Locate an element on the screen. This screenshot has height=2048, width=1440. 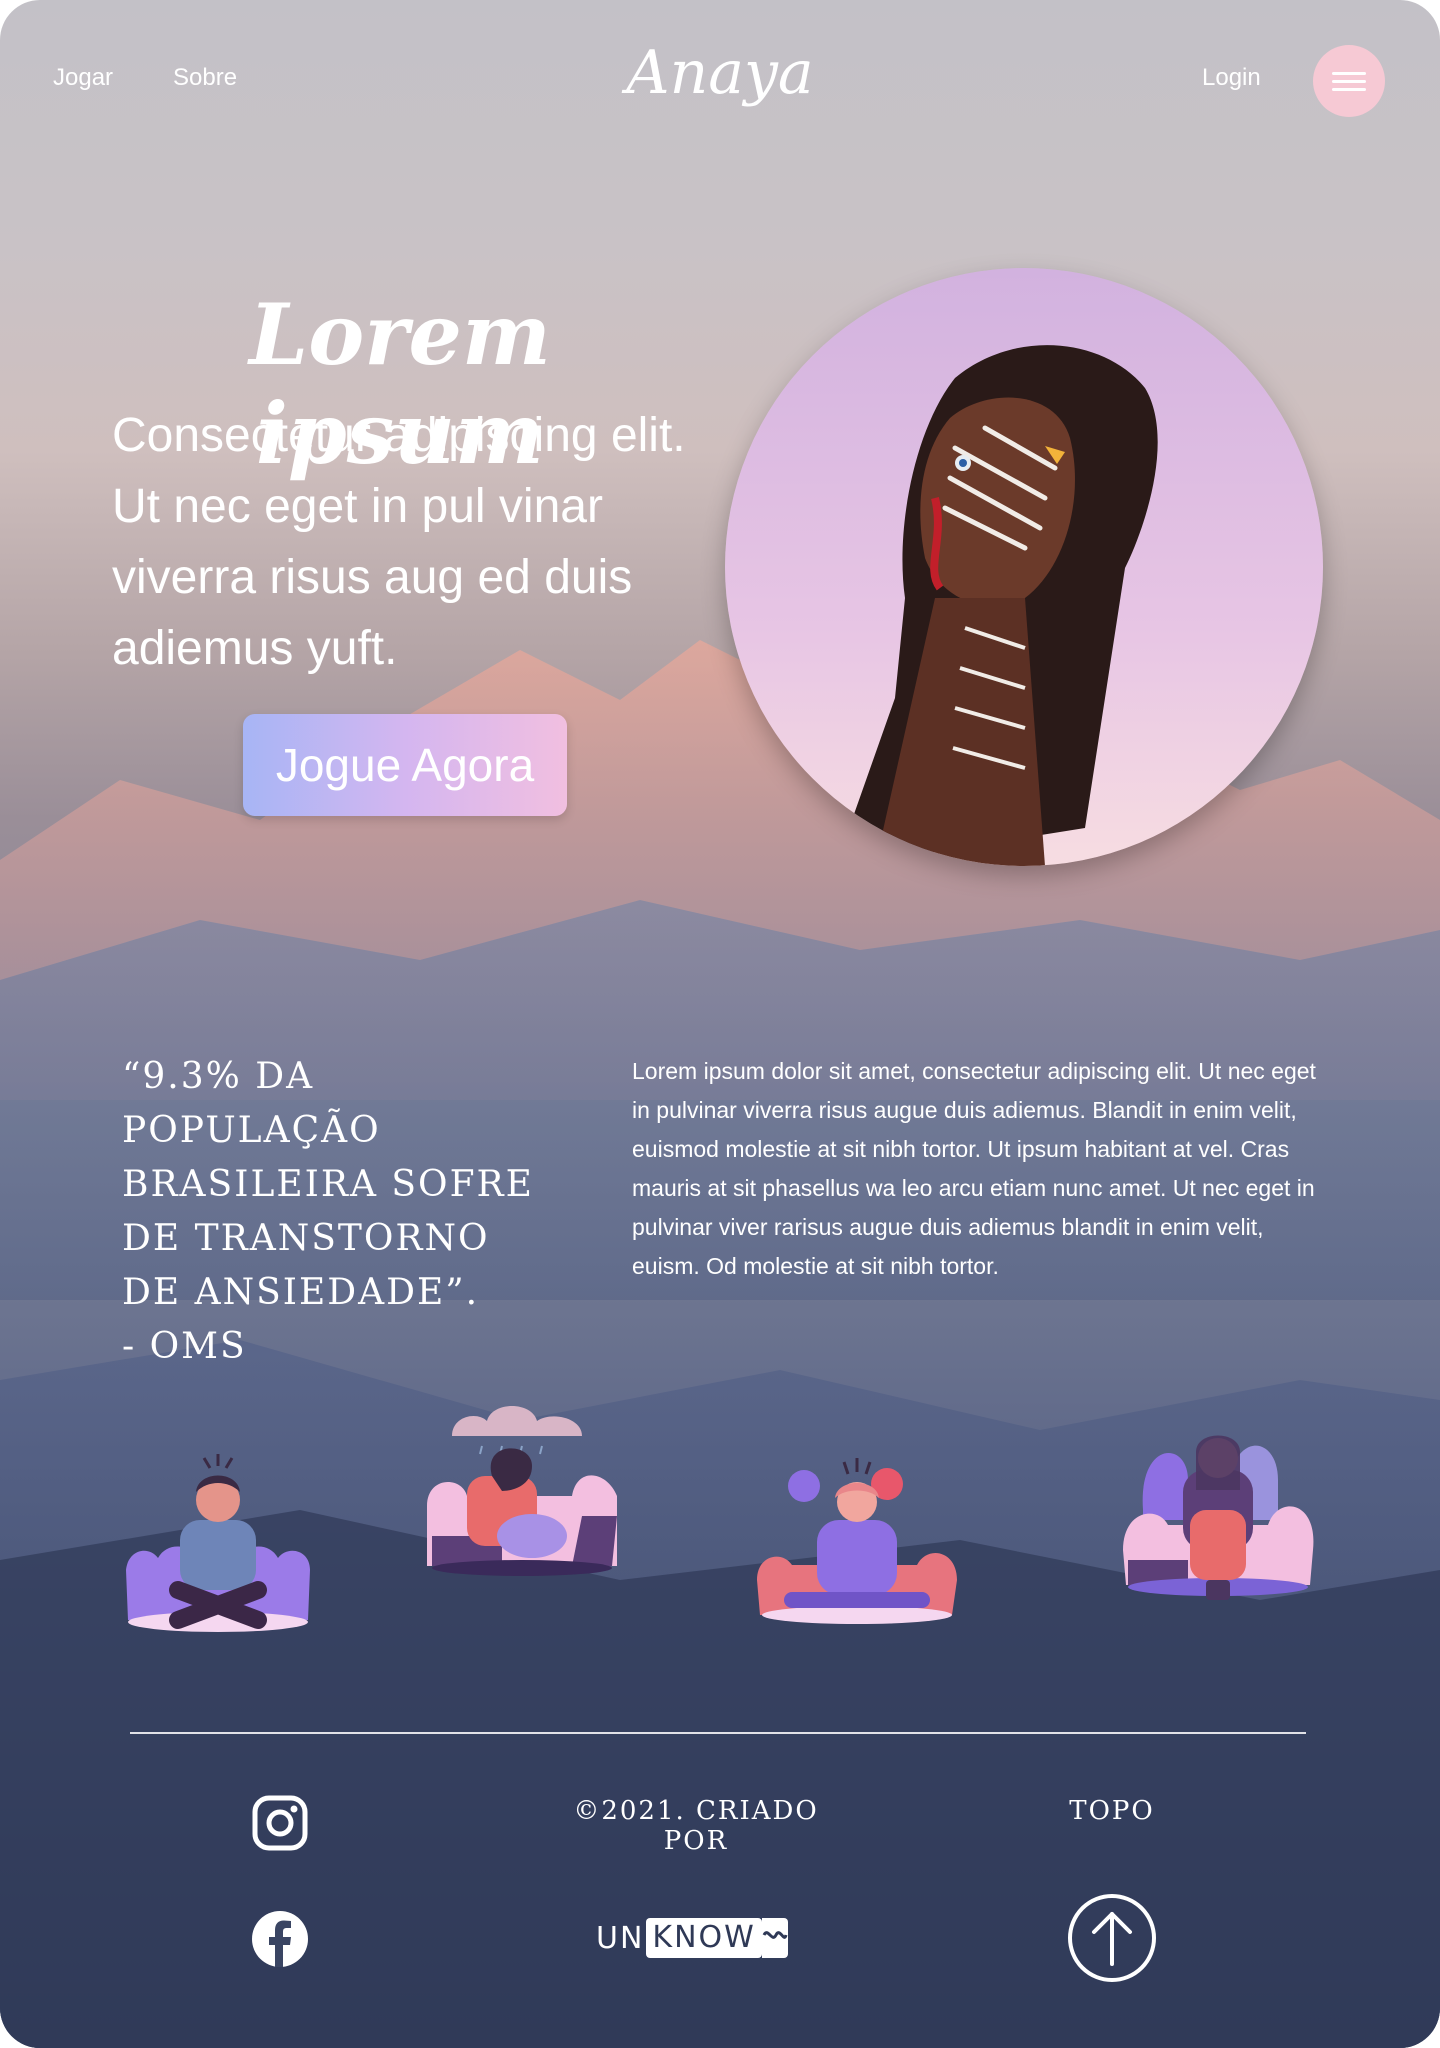
arrow-up-icon is located at coordinates (1112, 1939).